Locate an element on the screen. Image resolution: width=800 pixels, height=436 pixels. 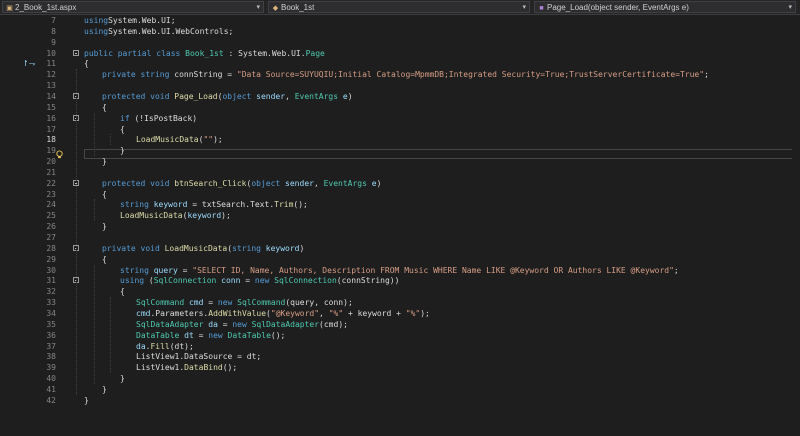
code-line: DataTable dt = new DataTable(); is located at coordinates (210, 335).